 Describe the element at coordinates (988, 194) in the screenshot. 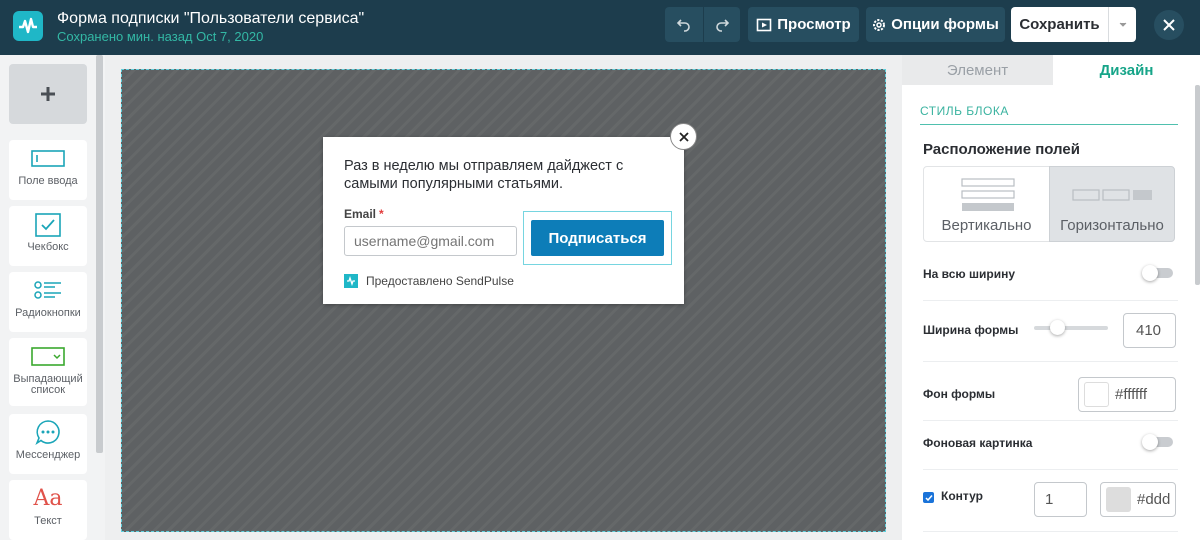

I see `vertical-layout-icon` at that location.